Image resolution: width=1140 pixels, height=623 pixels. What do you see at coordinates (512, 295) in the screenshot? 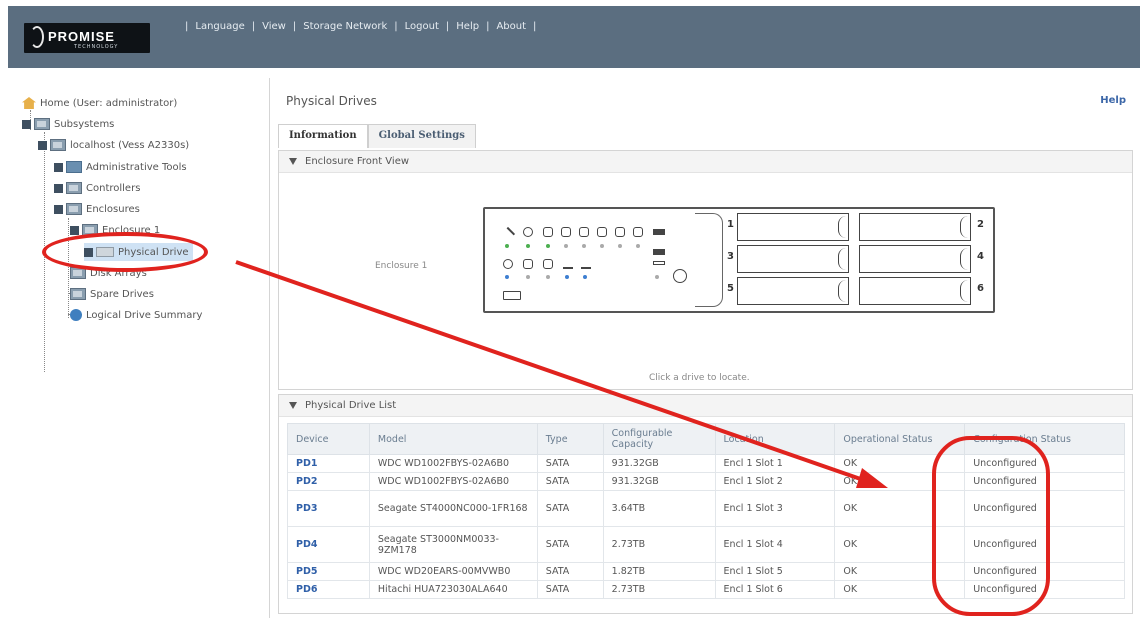
I see `id-button-icon` at bounding box center [512, 295].